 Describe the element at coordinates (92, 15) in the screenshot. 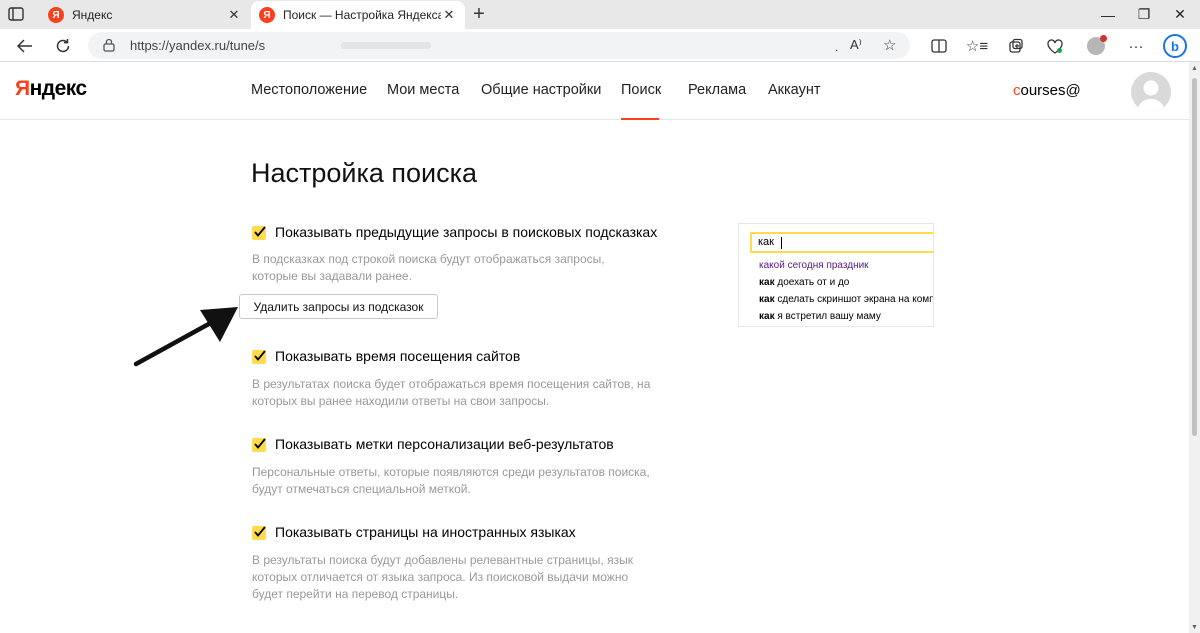

I see `tab-title: Яндекс` at that location.